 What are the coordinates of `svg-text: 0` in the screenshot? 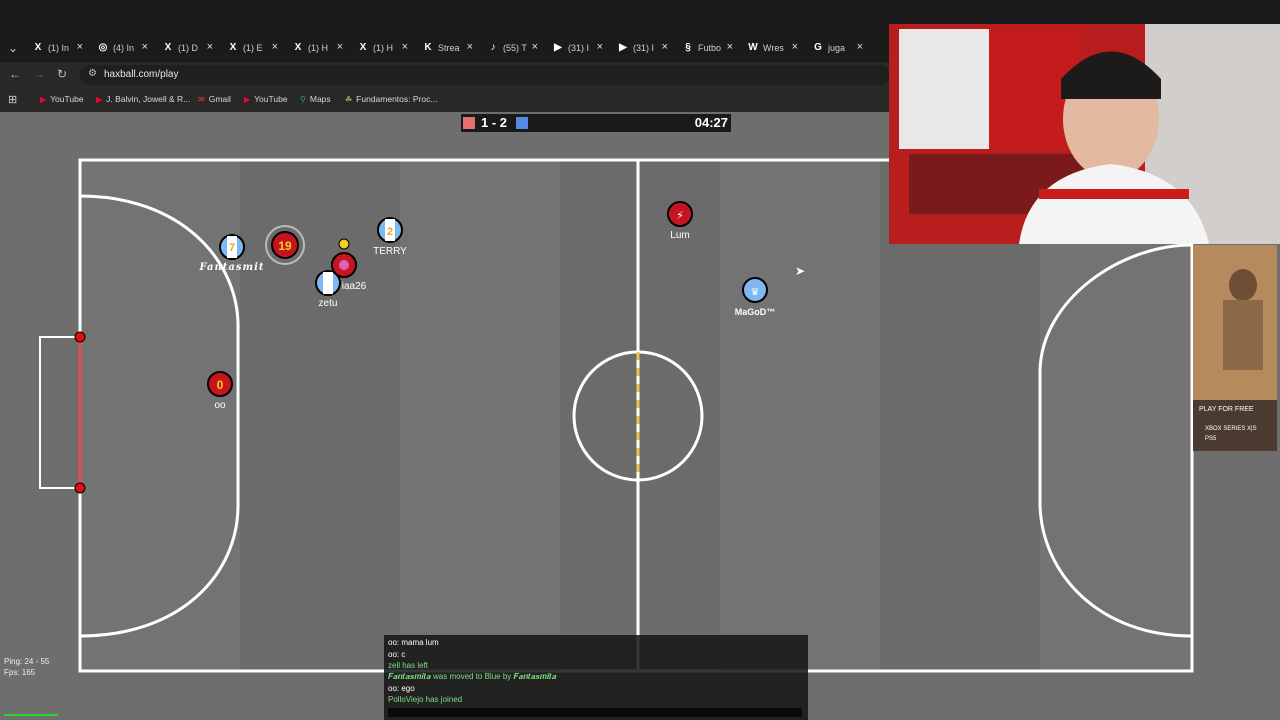 It's located at (220, 385).